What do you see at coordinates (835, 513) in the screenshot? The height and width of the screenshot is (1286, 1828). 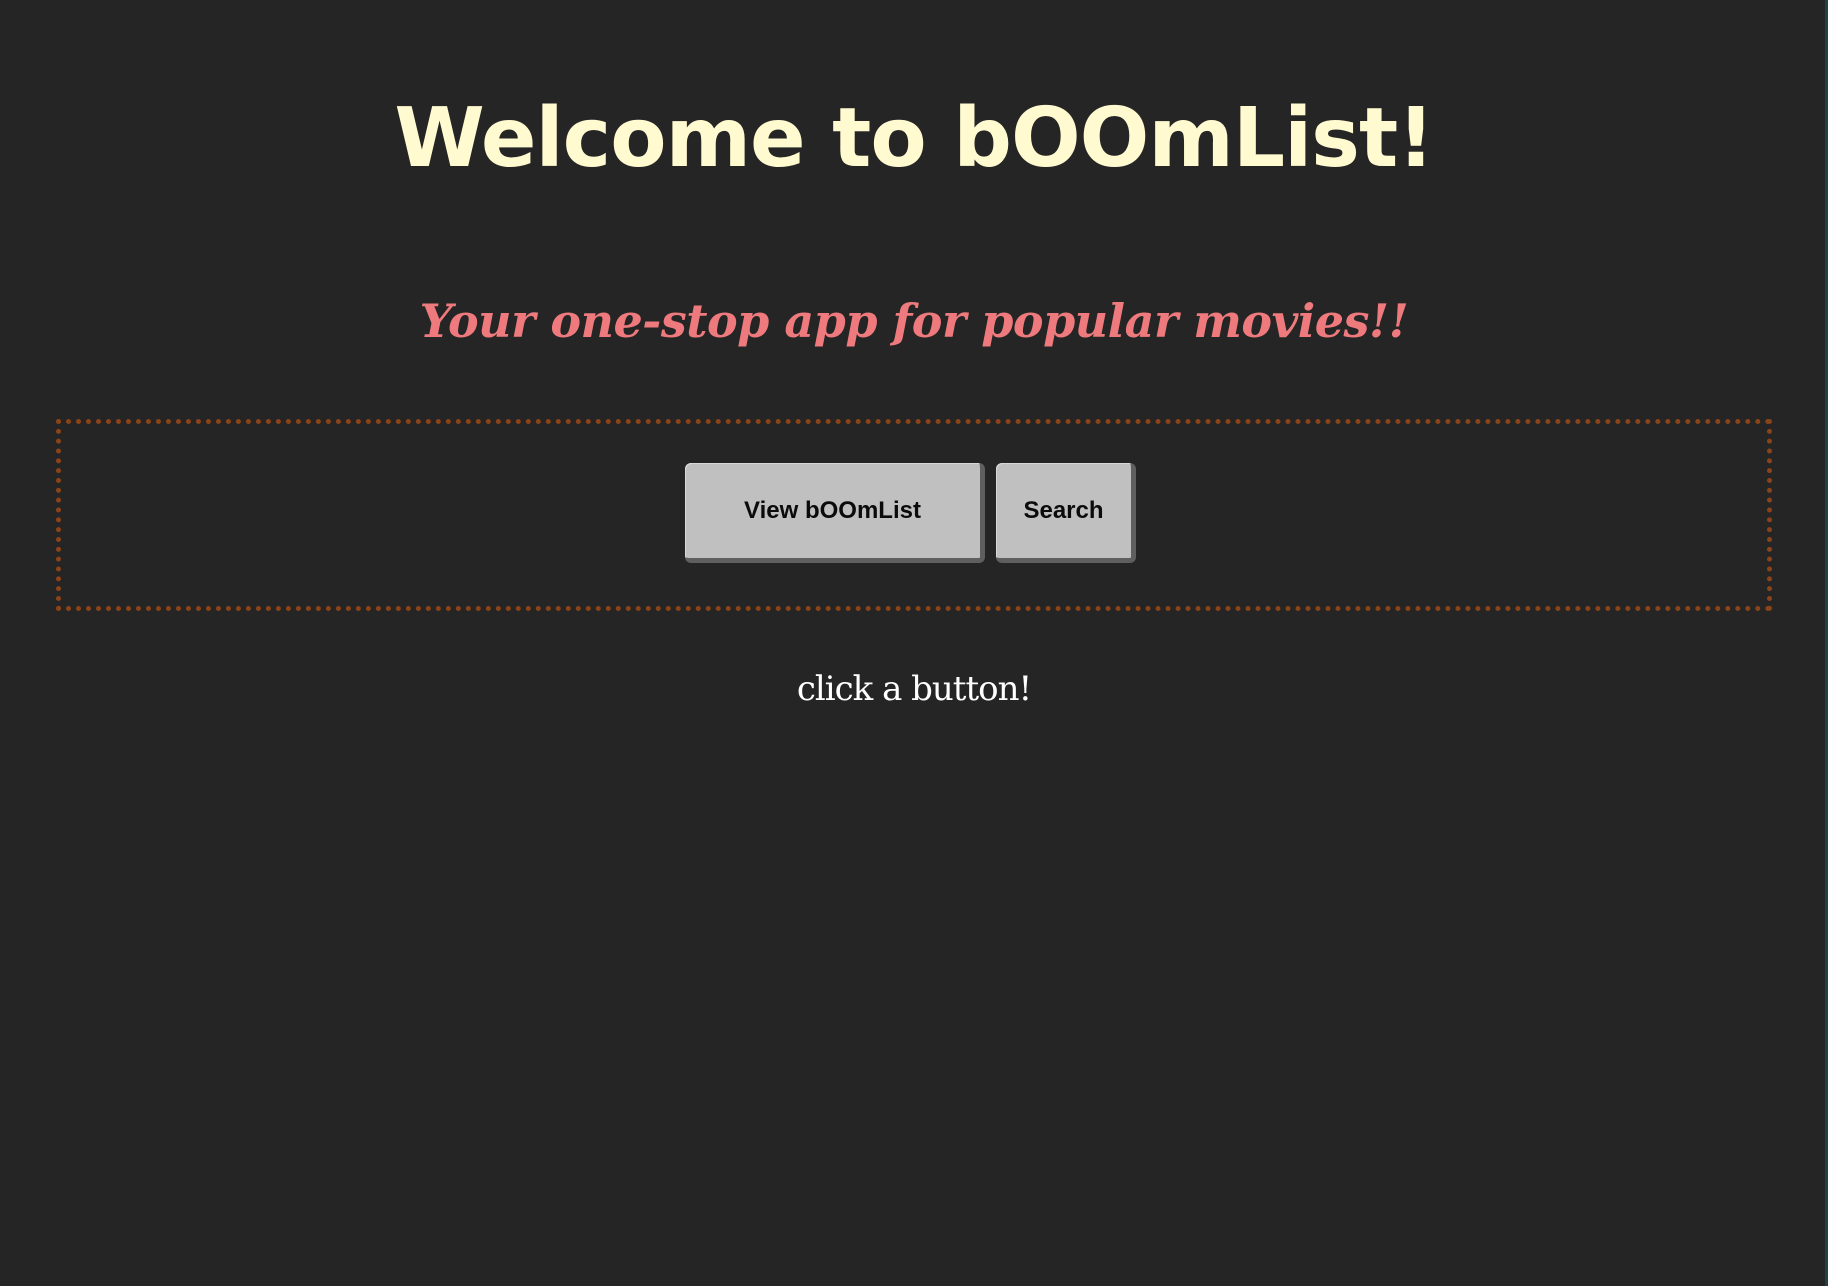 I see `view-boomlist-button: View bOOmList` at bounding box center [835, 513].